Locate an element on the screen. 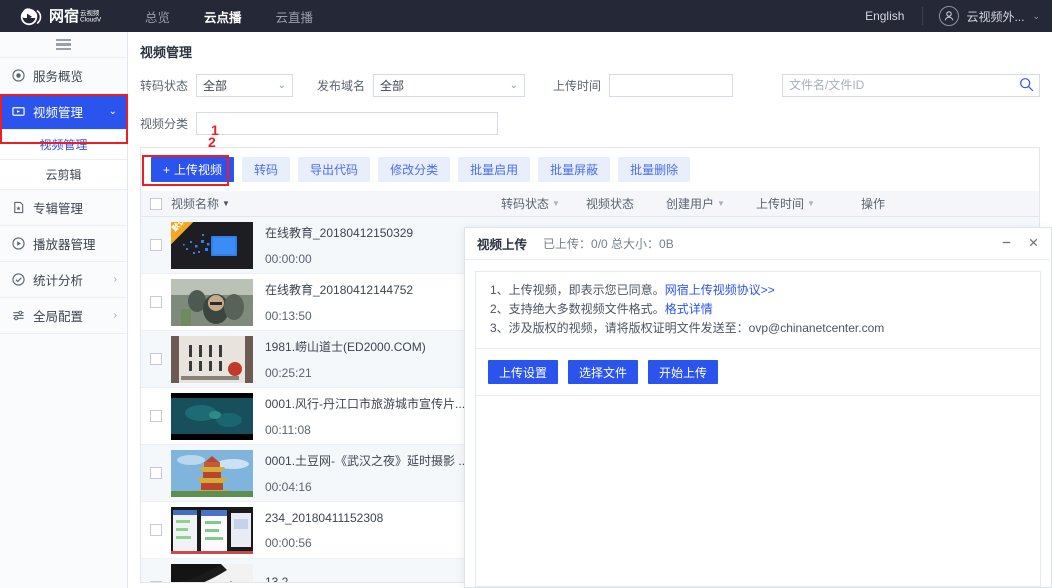  filter-row-1: 转码状态 全部 ⌄ 发布域名 全部 ⌄ 上传时间 is located at coordinates (590, 85).